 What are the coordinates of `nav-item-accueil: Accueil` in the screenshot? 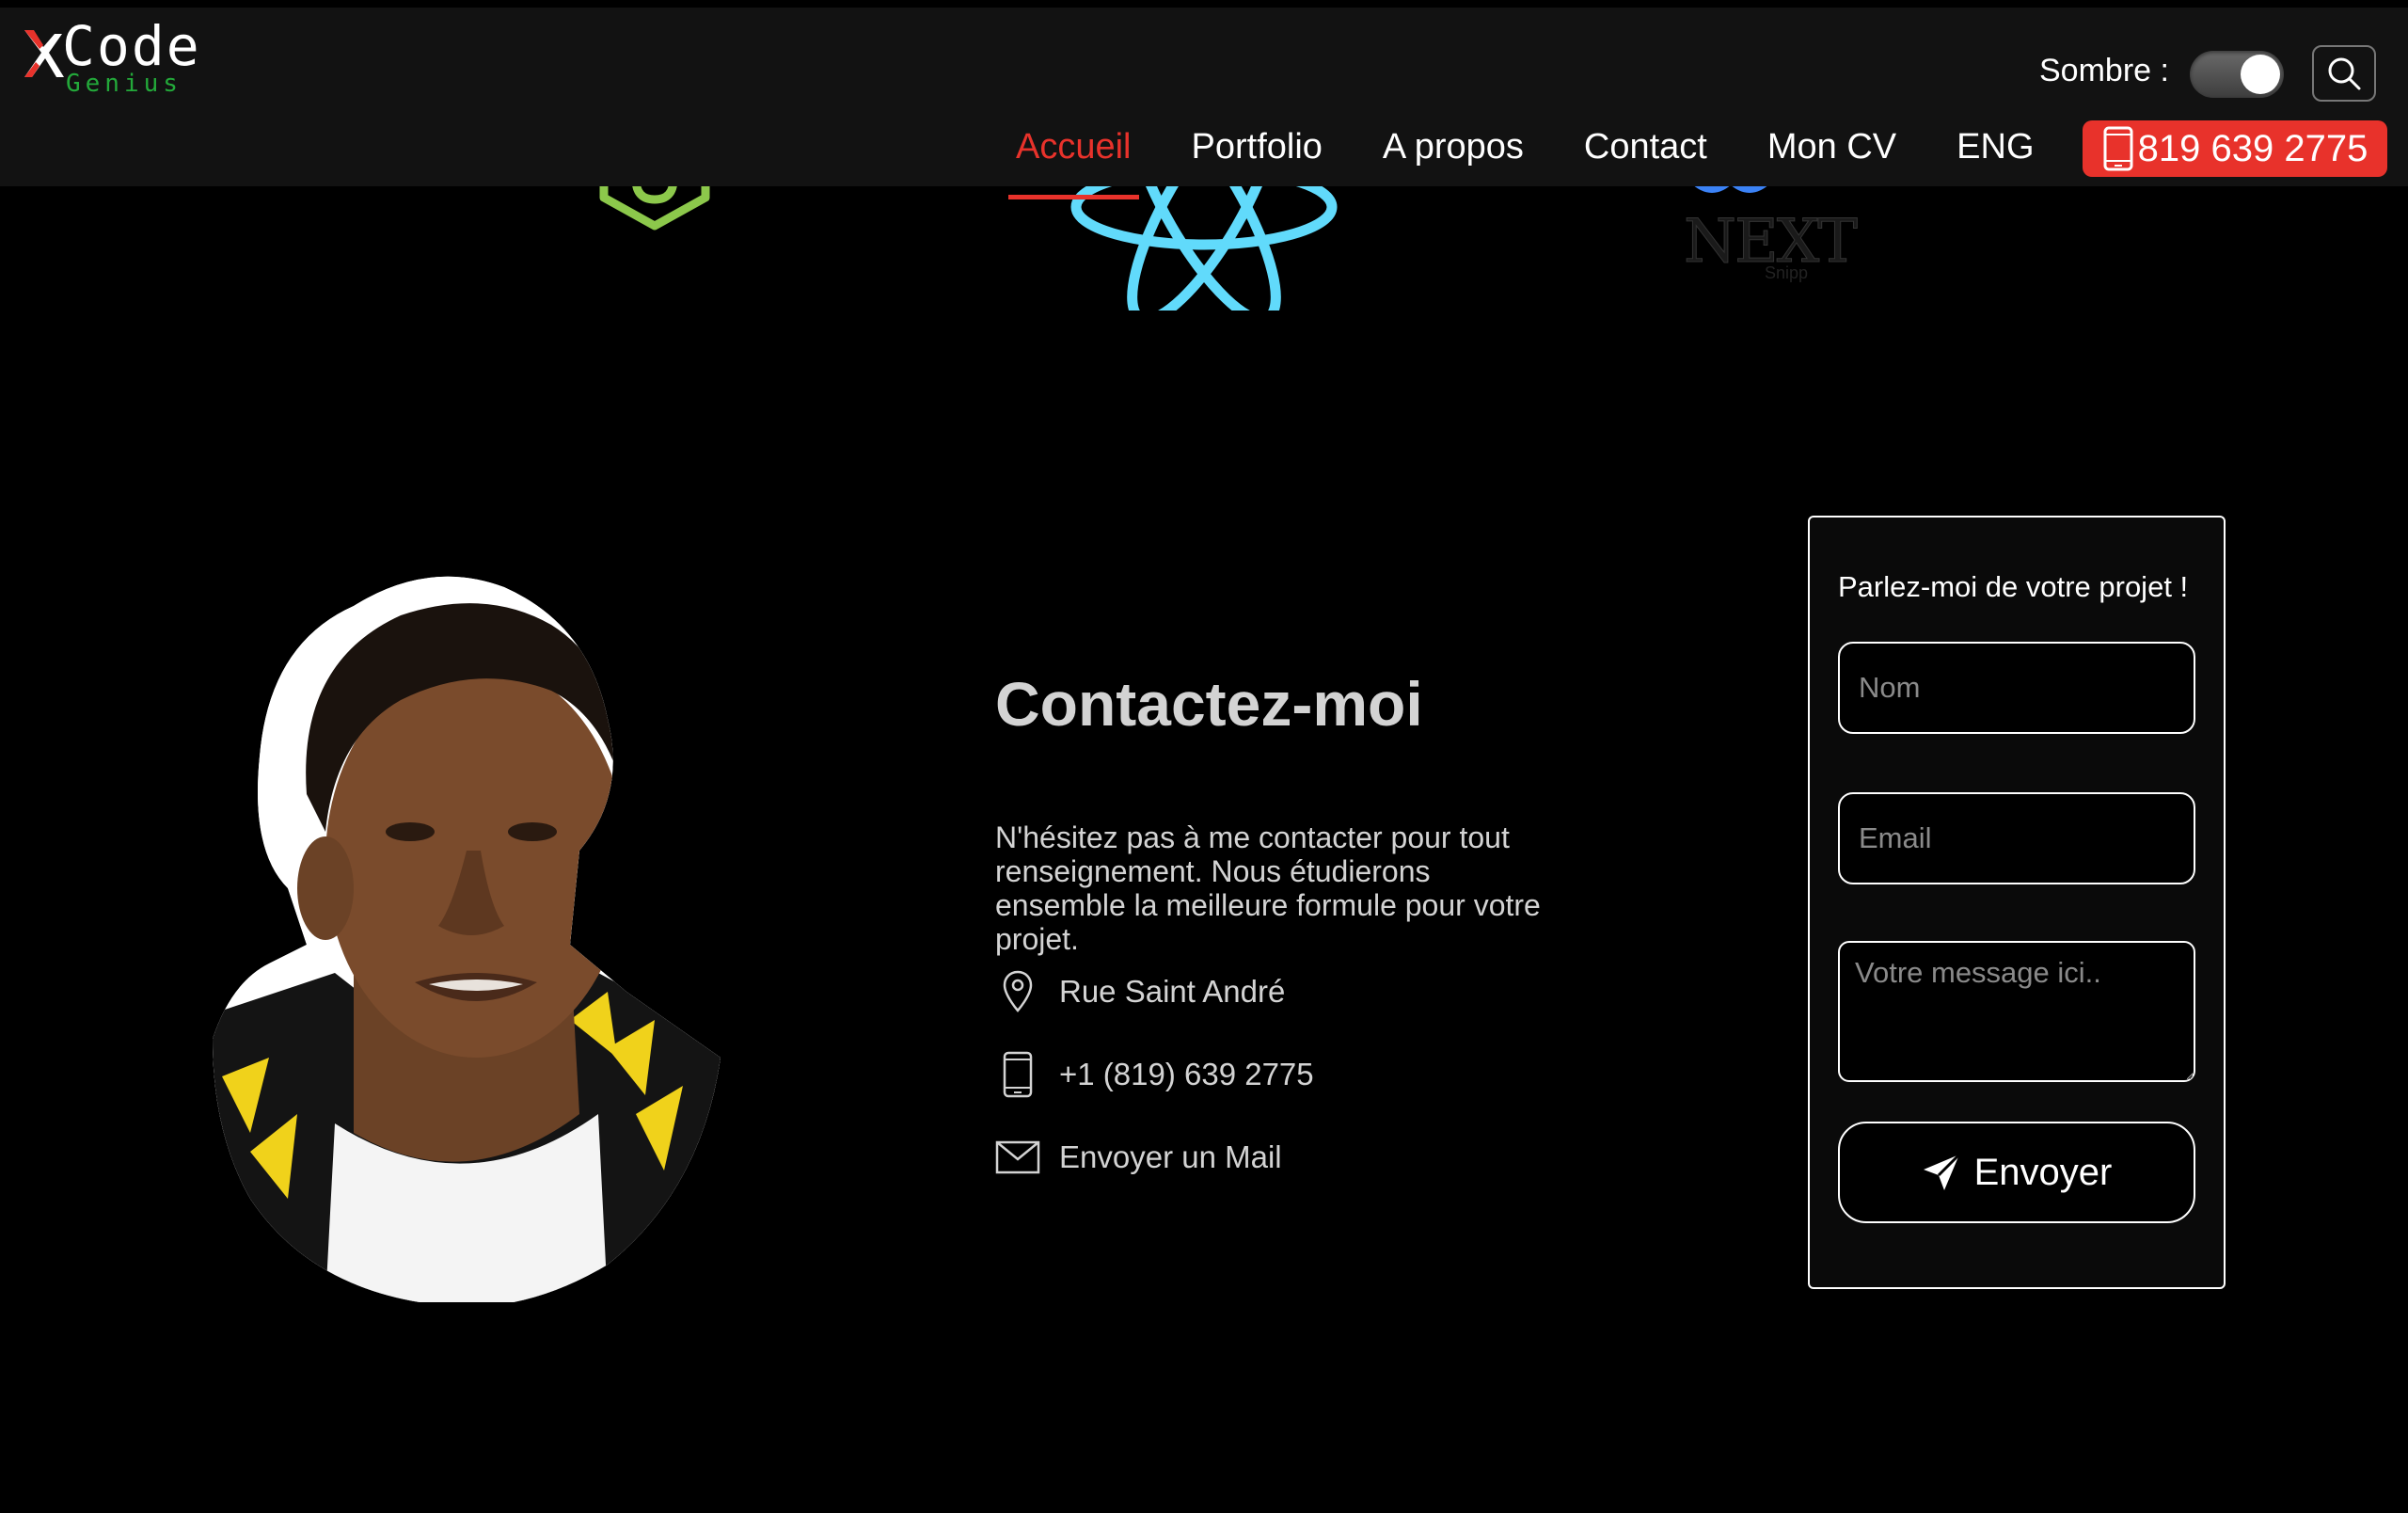 It's located at (1073, 163).